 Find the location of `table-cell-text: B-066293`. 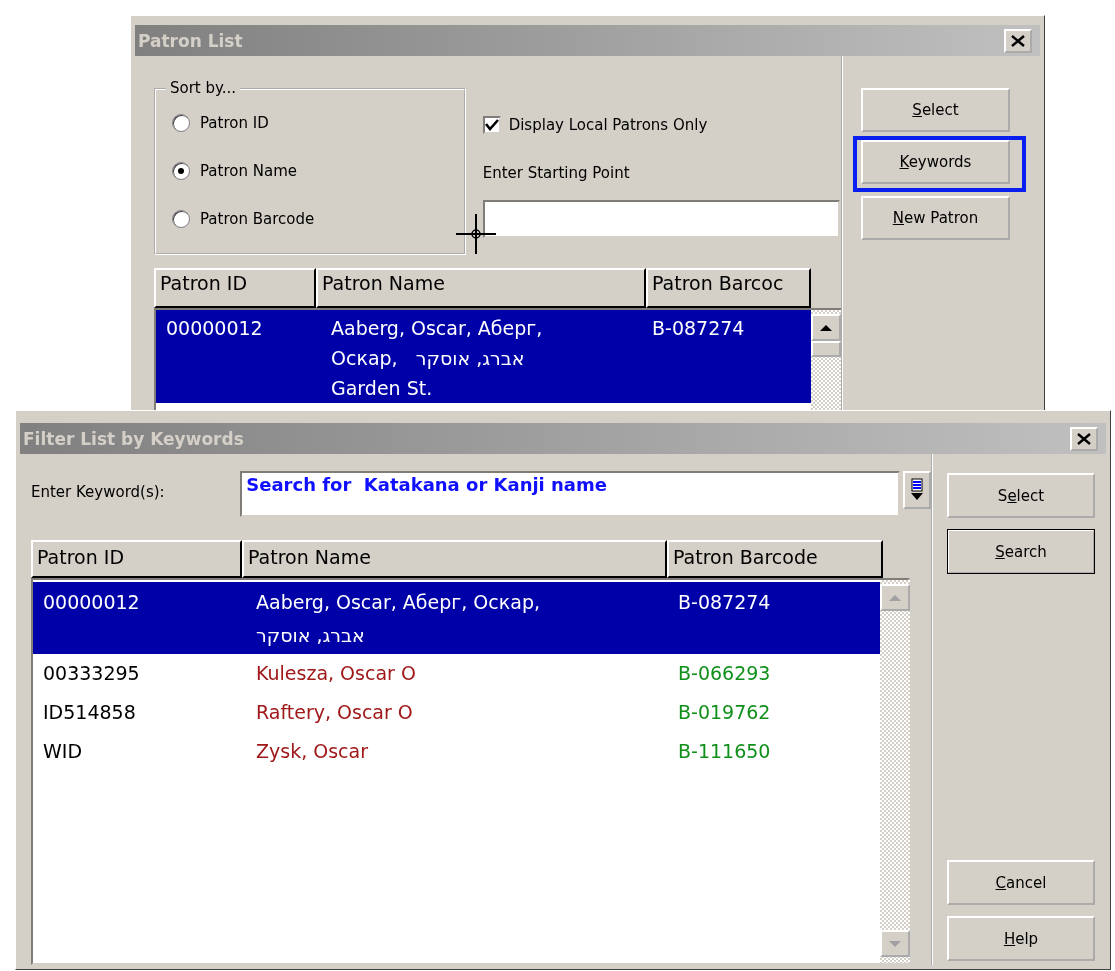

table-cell-text: B-066293 is located at coordinates (724, 673).